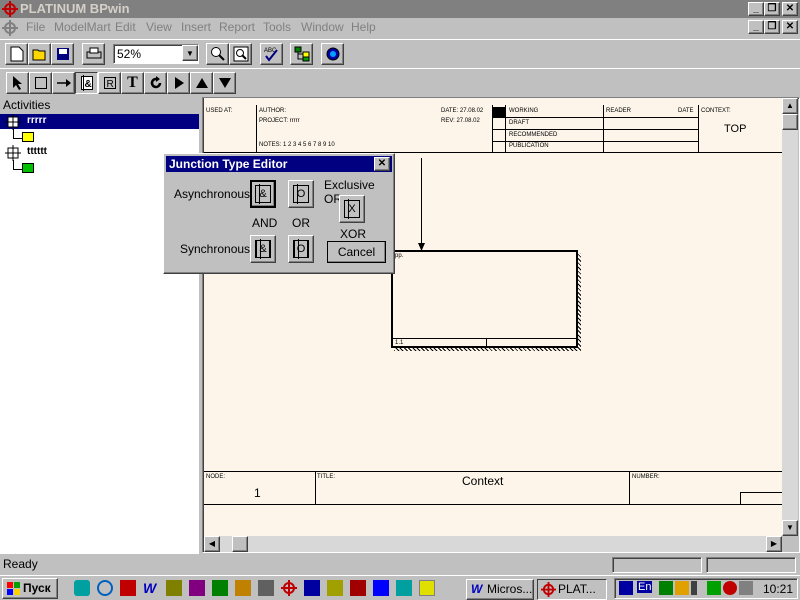 The height and width of the screenshot is (600, 800). What do you see at coordinates (151, 588) in the screenshot?
I see `word-icon: W` at bounding box center [151, 588].